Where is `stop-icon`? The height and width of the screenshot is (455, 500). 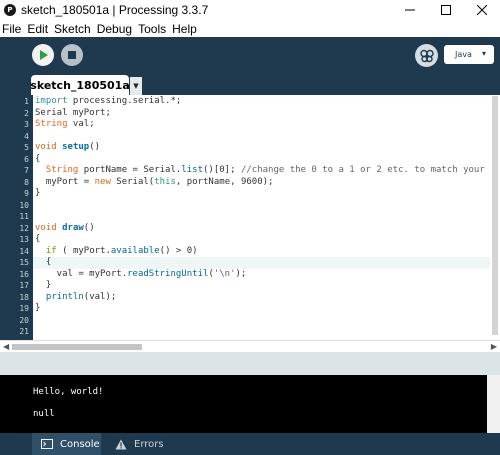
stop-icon is located at coordinates (72, 55).